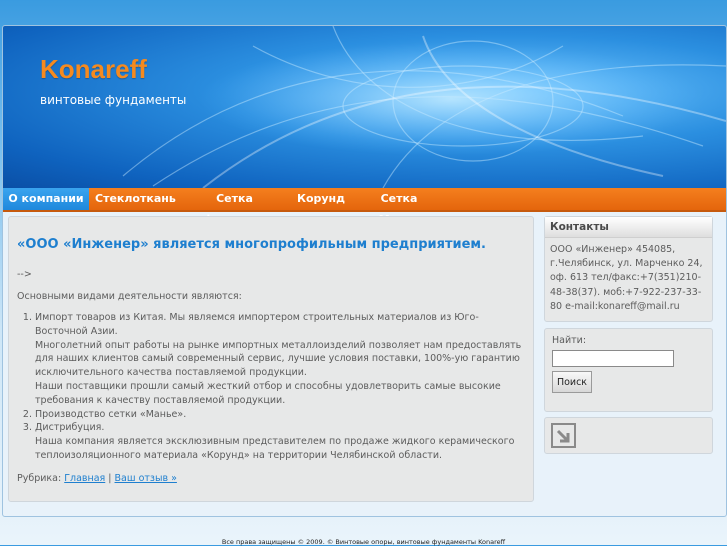 The height and width of the screenshot is (546, 727). What do you see at coordinates (24, 274) in the screenshot?
I see `stray-text: -->` at bounding box center [24, 274].